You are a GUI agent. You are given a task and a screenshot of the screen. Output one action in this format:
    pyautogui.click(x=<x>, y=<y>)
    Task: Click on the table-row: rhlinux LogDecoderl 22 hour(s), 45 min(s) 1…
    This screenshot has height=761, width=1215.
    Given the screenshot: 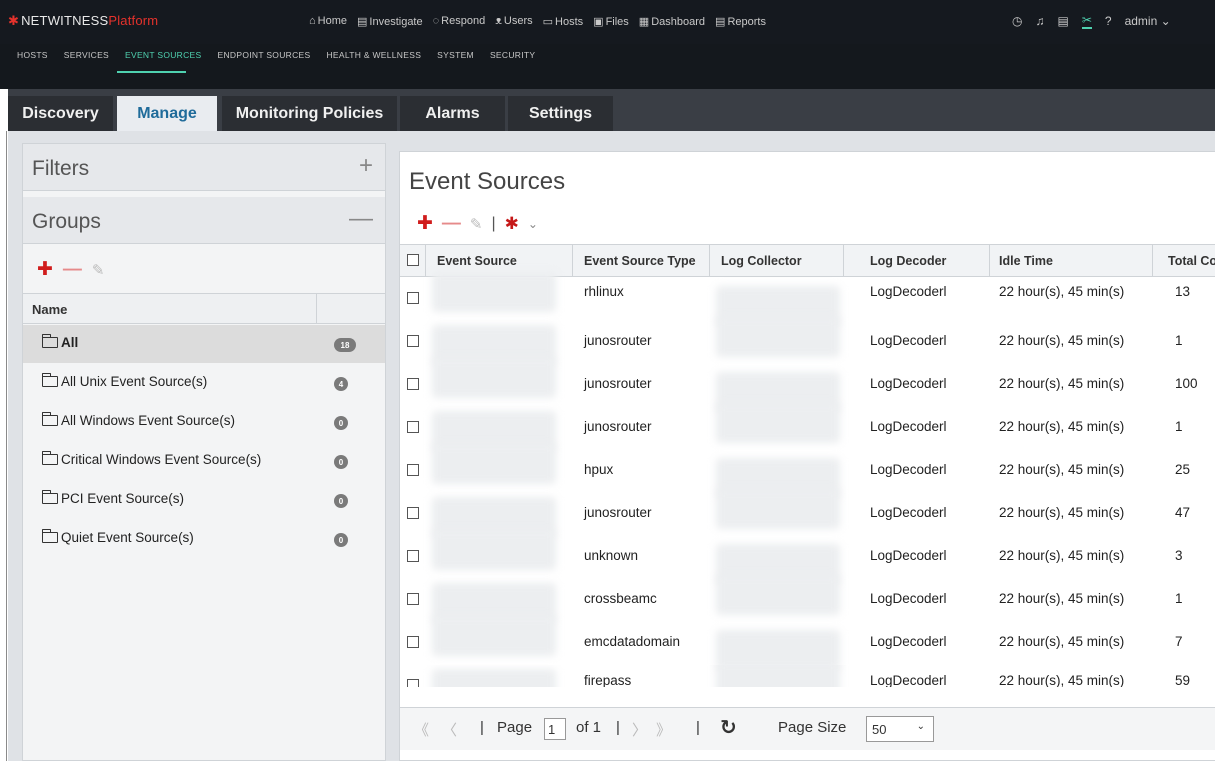 What is the action you would take?
    pyautogui.click(x=807, y=299)
    